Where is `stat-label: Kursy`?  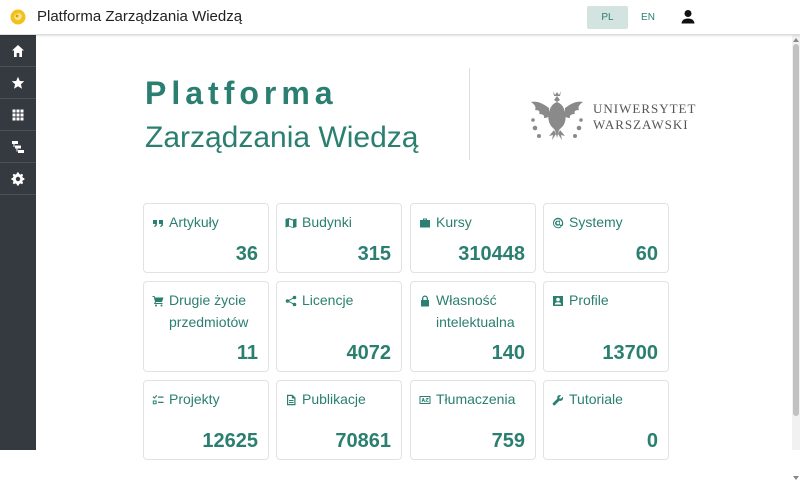 stat-label: Kursy is located at coordinates (454, 222).